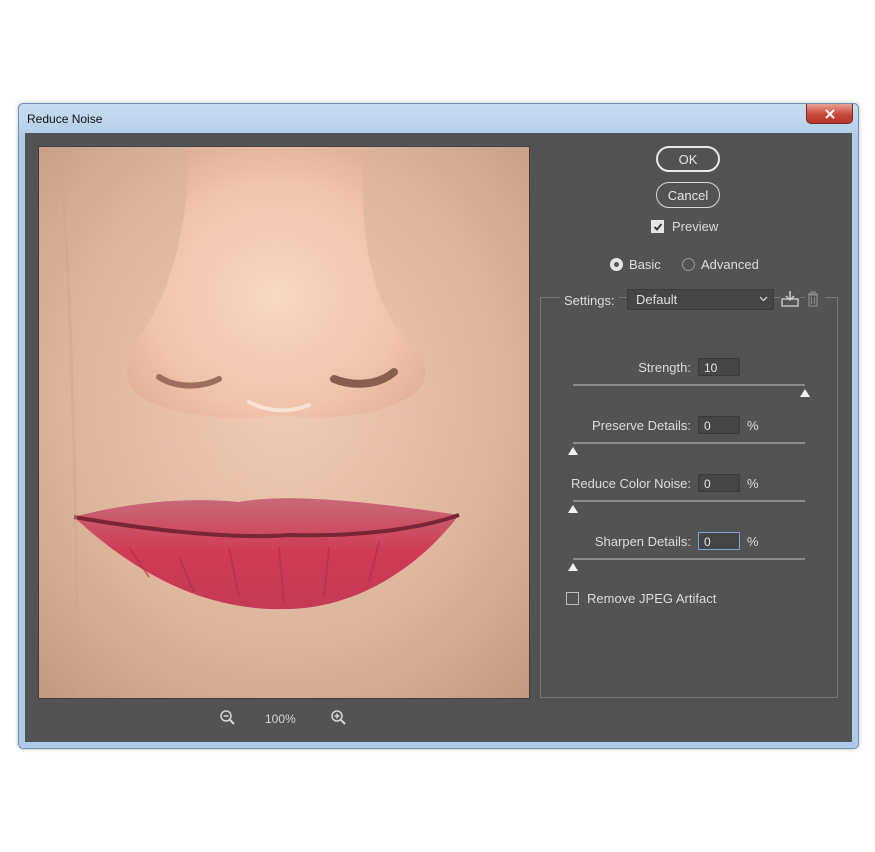  I want to click on close-button, so click(829, 114).